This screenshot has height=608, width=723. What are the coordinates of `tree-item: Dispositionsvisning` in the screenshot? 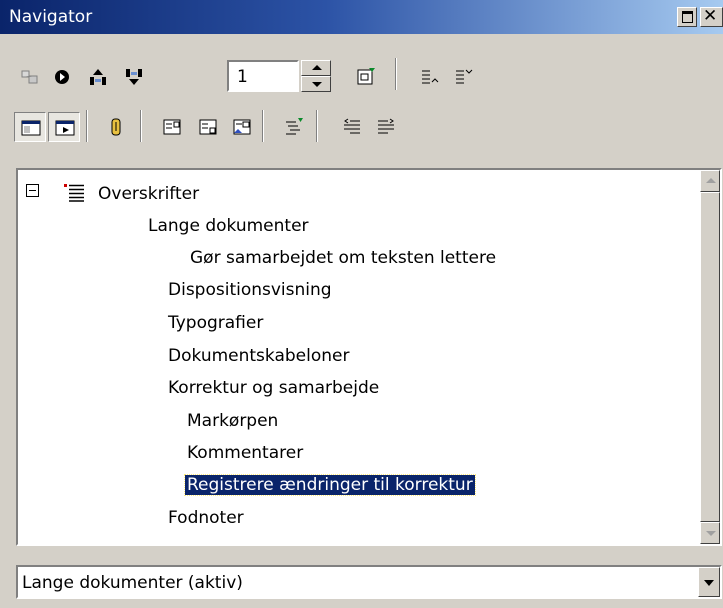 It's located at (250, 290).